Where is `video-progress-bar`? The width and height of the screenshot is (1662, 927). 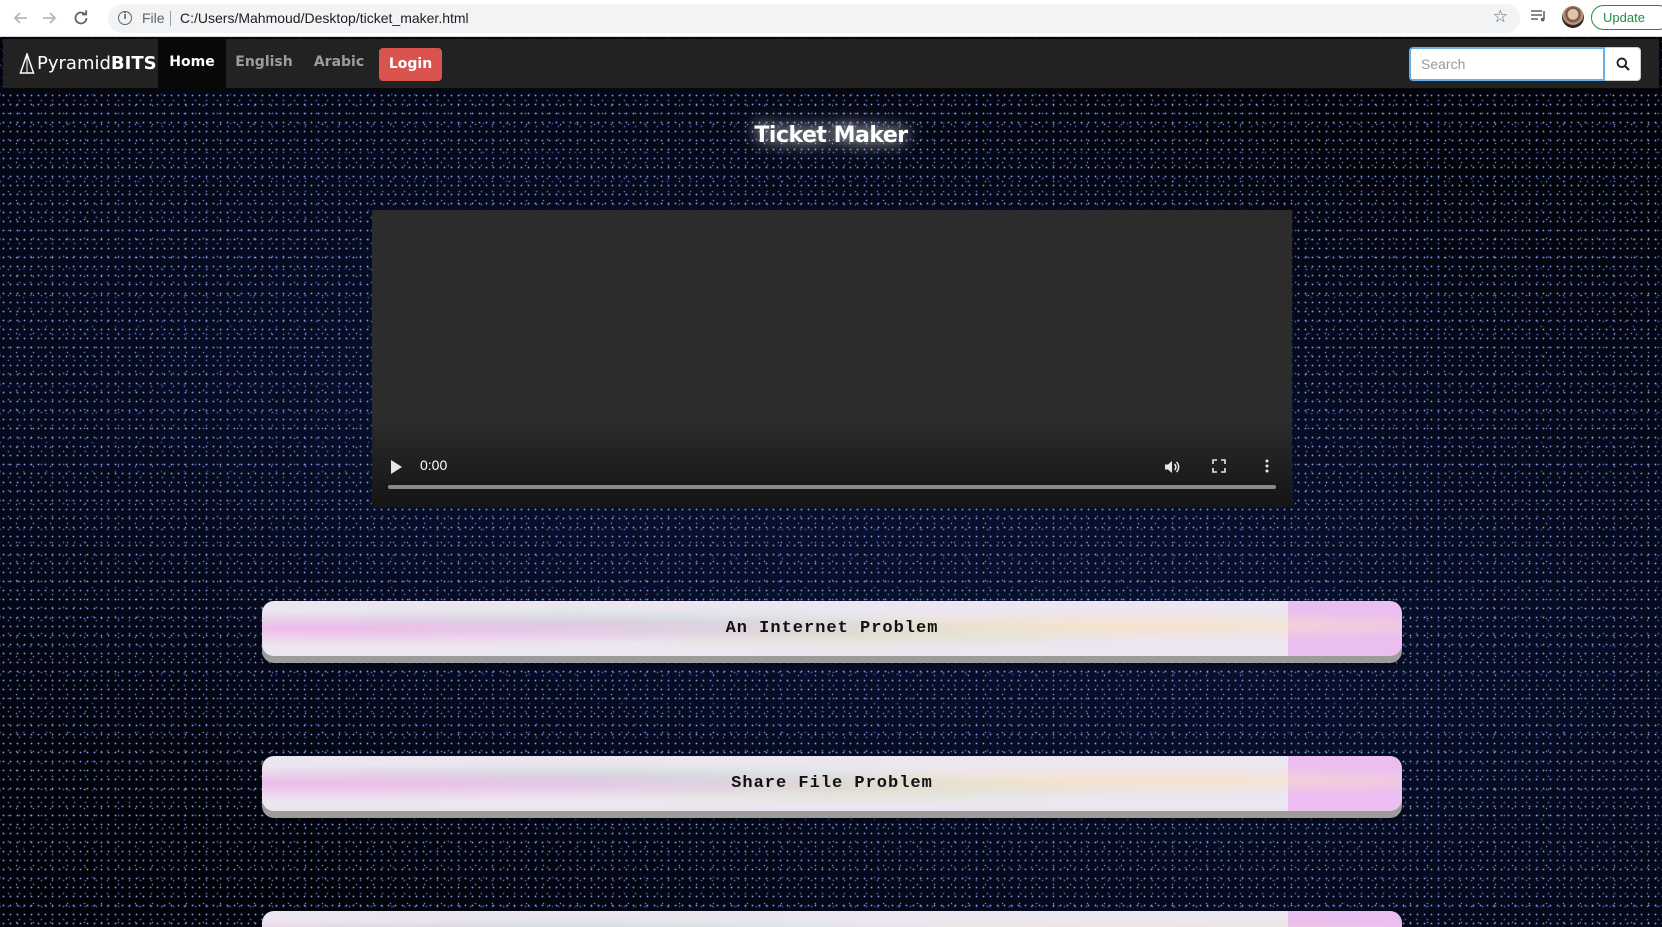
video-progress-bar is located at coordinates (832, 487).